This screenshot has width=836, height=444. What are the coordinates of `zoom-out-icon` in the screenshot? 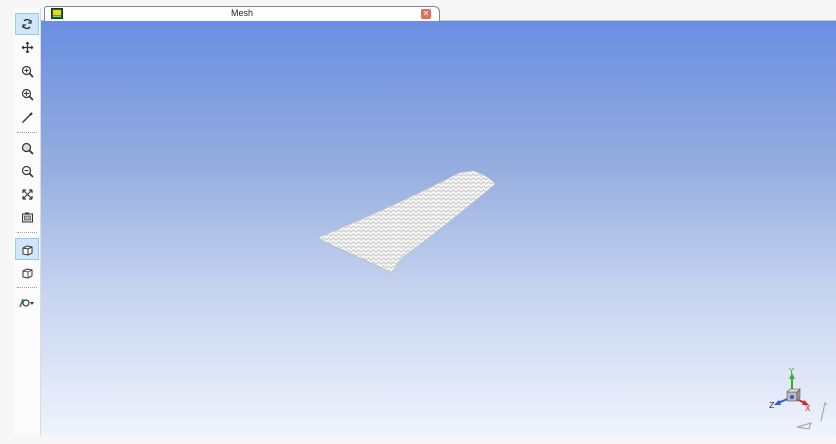 It's located at (27, 171).